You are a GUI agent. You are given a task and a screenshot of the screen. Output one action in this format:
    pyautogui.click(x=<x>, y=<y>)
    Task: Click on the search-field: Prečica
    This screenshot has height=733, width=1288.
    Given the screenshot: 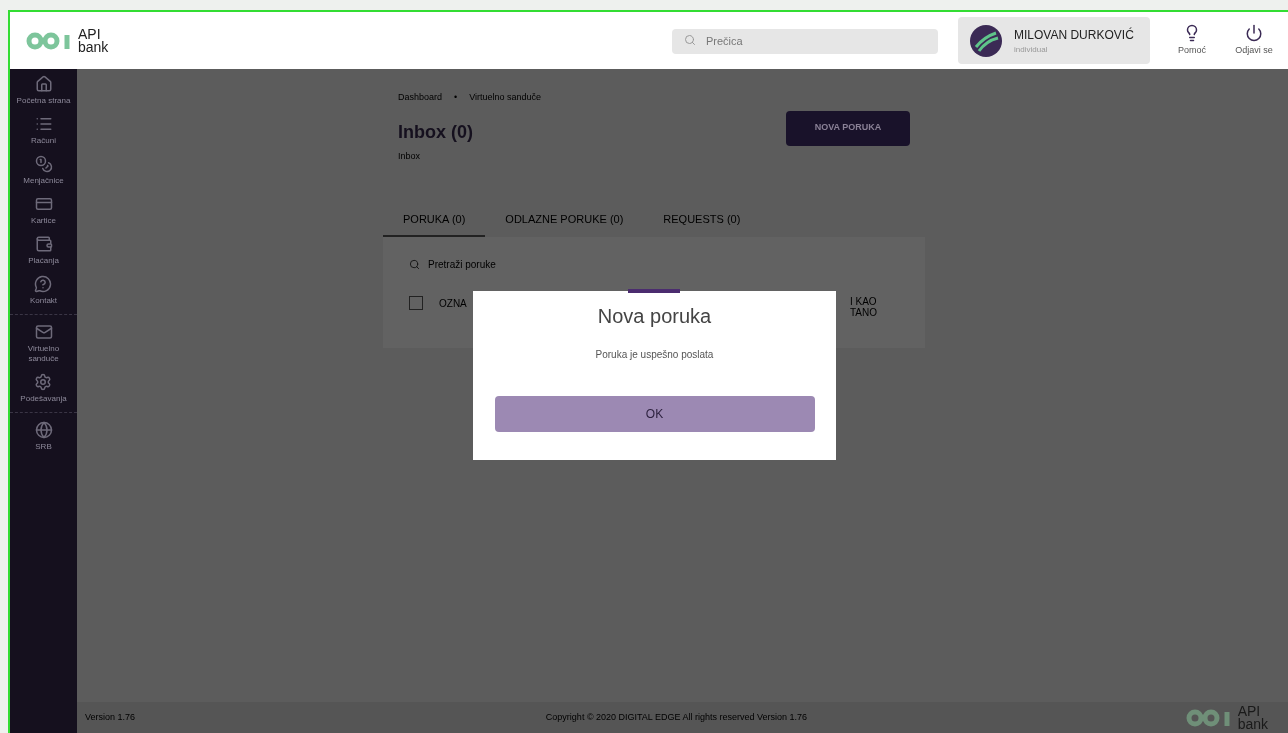 What is the action you would take?
    pyautogui.click(x=805, y=41)
    